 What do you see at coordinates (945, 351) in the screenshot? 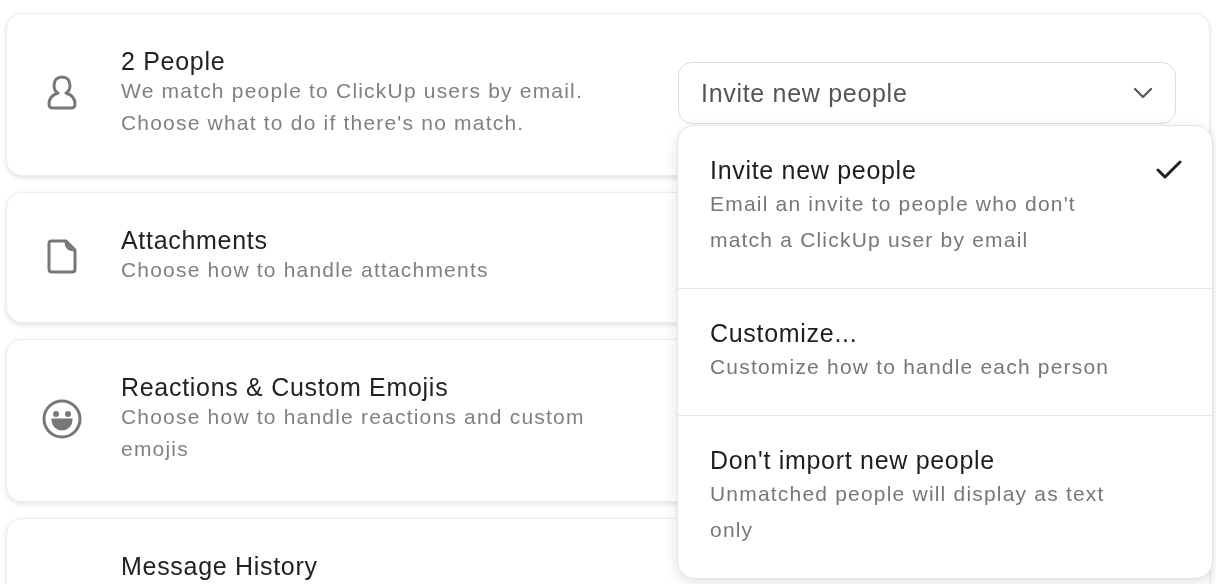
I see `menu-option: Customize... Customize how to handle each person` at bounding box center [945, 351].